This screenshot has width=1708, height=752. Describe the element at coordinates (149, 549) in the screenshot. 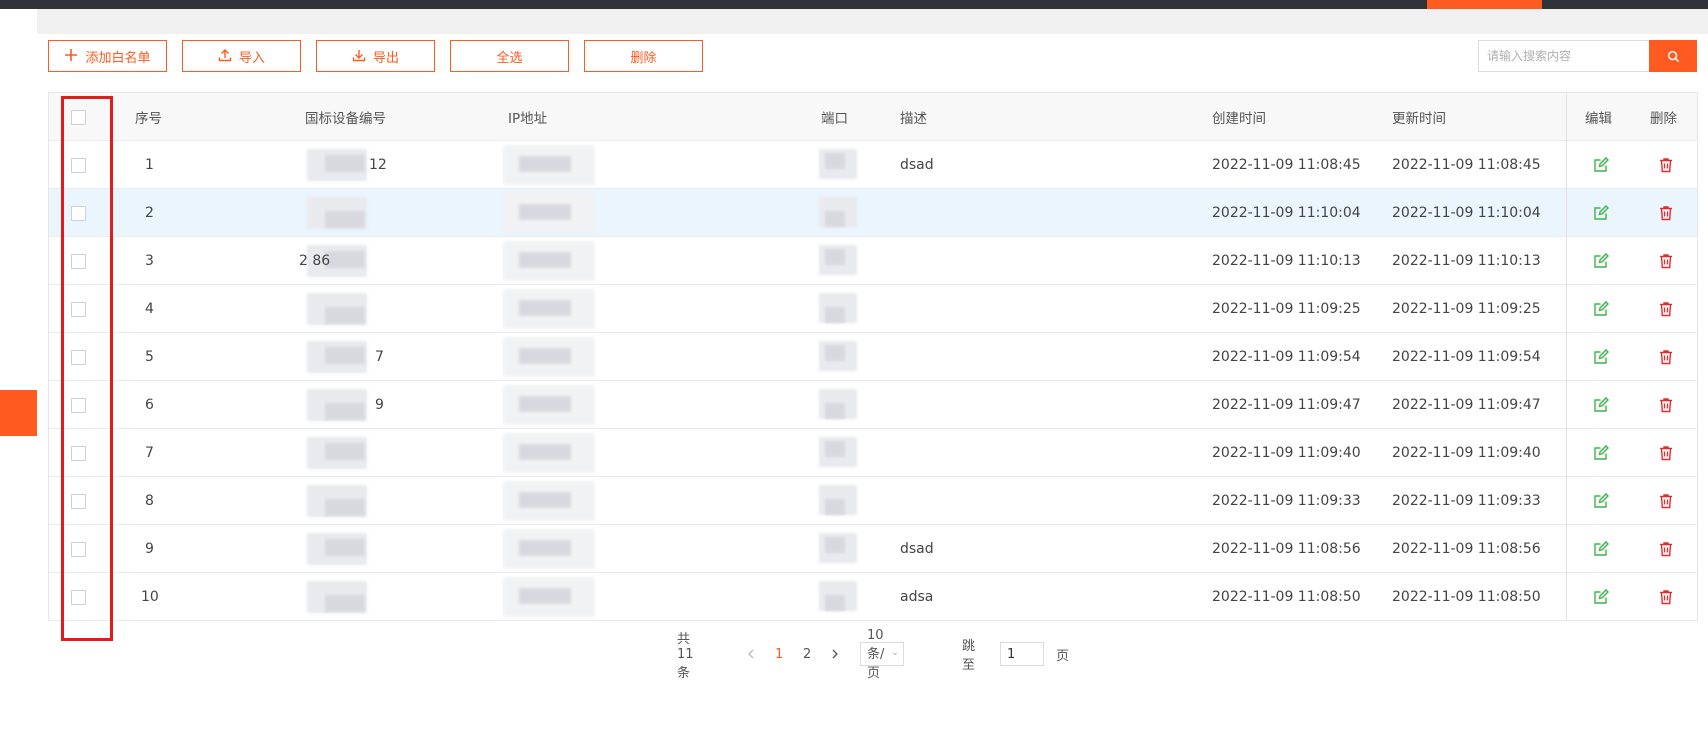

I see `row-index: 9` at that location.